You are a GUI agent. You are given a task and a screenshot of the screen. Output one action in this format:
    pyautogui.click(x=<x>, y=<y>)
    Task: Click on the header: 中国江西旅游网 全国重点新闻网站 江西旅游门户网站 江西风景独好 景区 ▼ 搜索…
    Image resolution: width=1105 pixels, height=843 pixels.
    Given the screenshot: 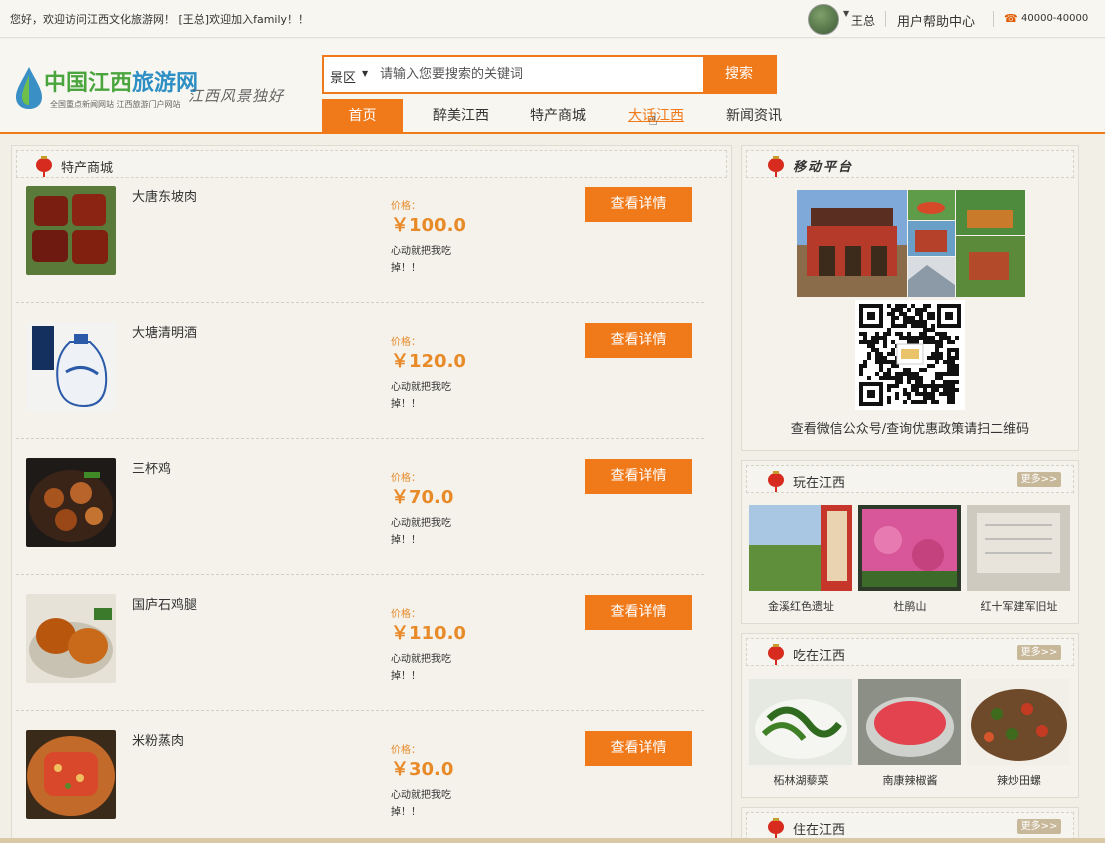 What is the action you would take?
    pyautogui.click(x=552, y=86)
    